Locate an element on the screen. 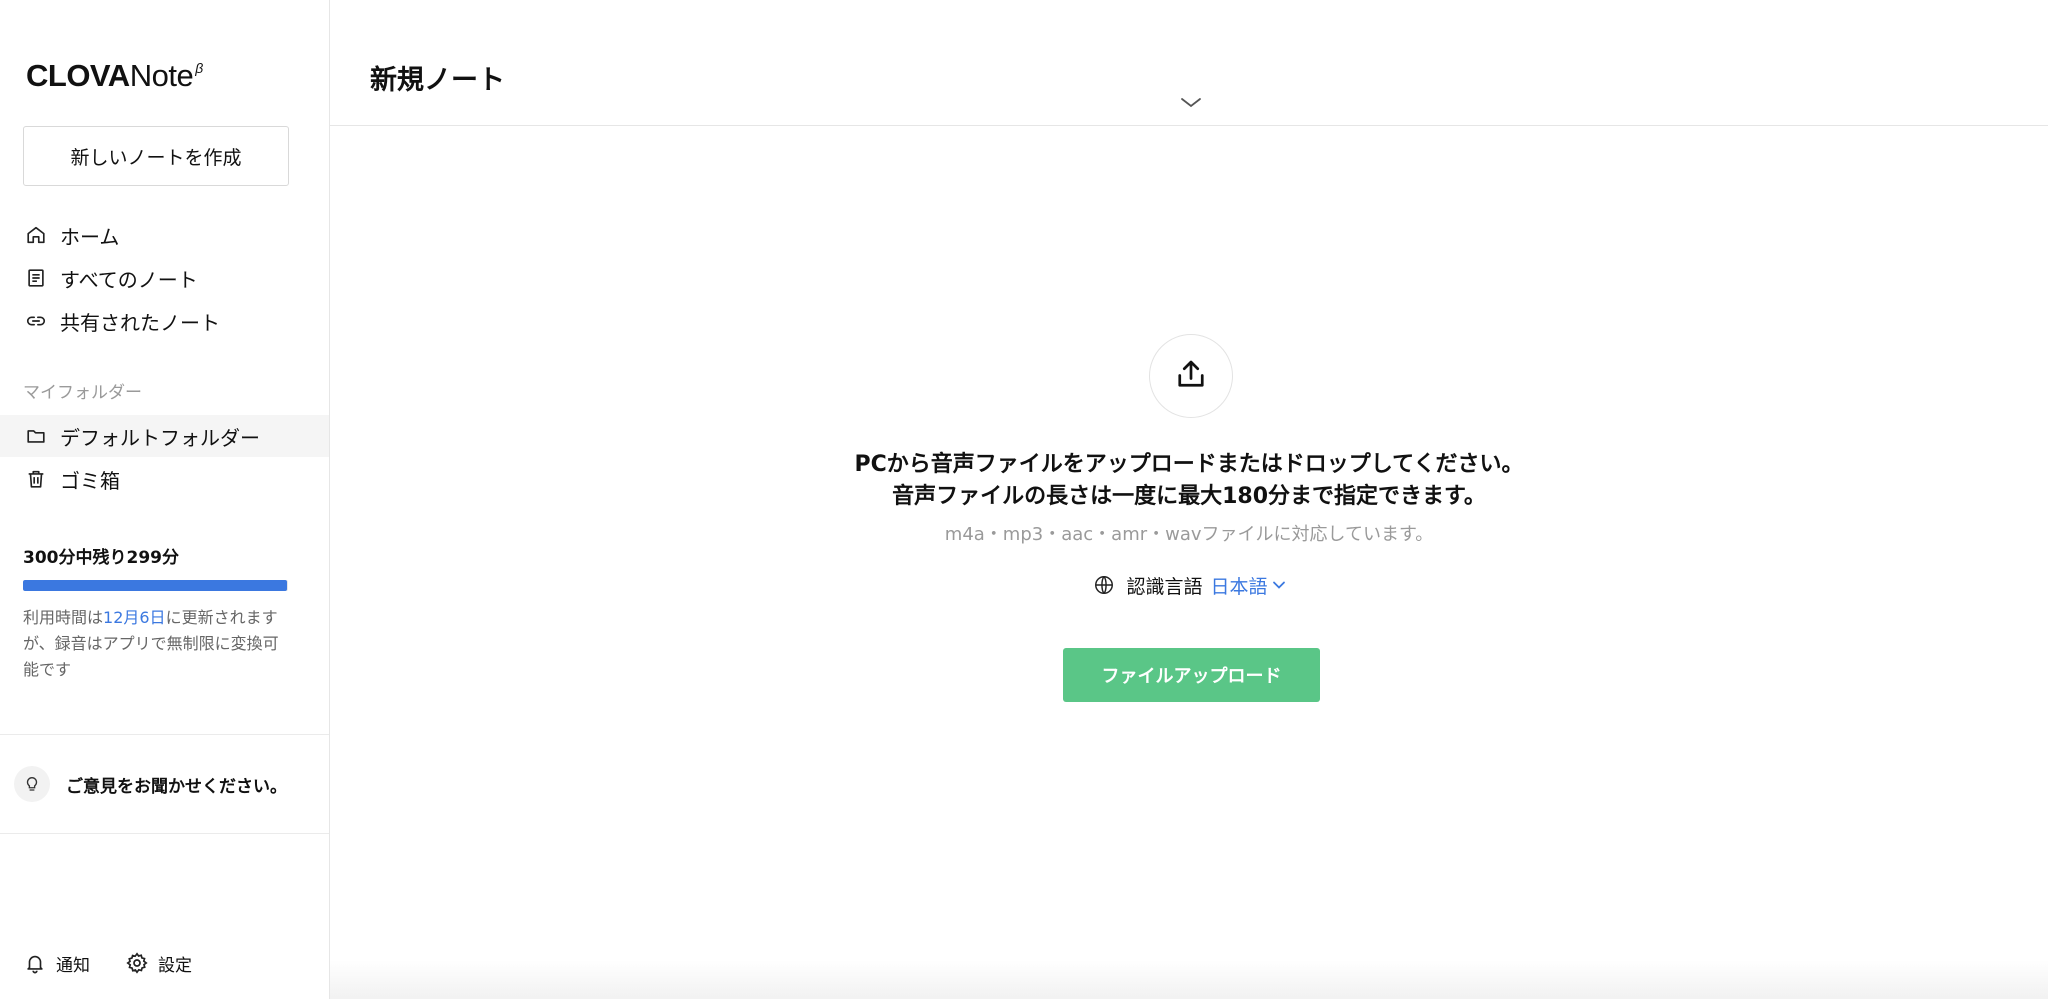  upload-icon is located at coordinates (1191, 376).